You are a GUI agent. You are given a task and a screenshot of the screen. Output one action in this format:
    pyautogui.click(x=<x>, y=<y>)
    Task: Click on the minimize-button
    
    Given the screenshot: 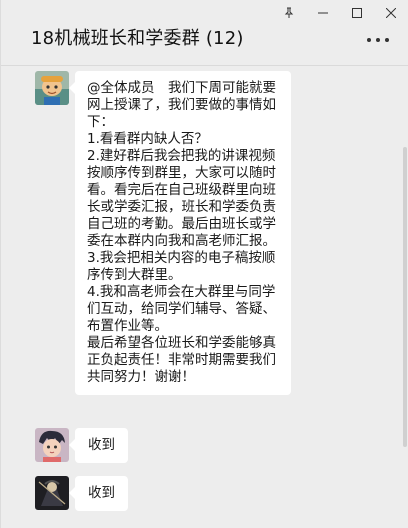 What is the action you would take?
    pyautogui.click(x=323, y=13)
    